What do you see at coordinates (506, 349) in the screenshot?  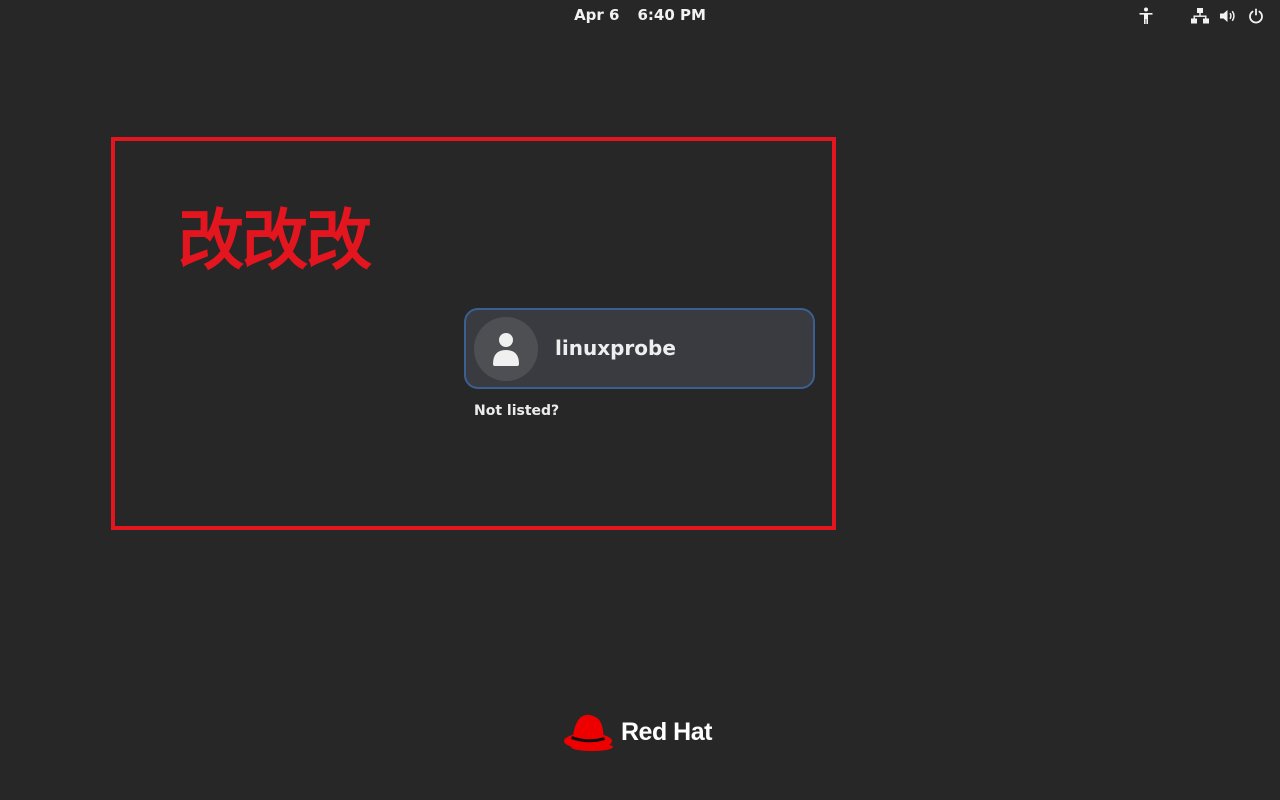 I see `user-avatar-icon` at bounding box center [506, 349].